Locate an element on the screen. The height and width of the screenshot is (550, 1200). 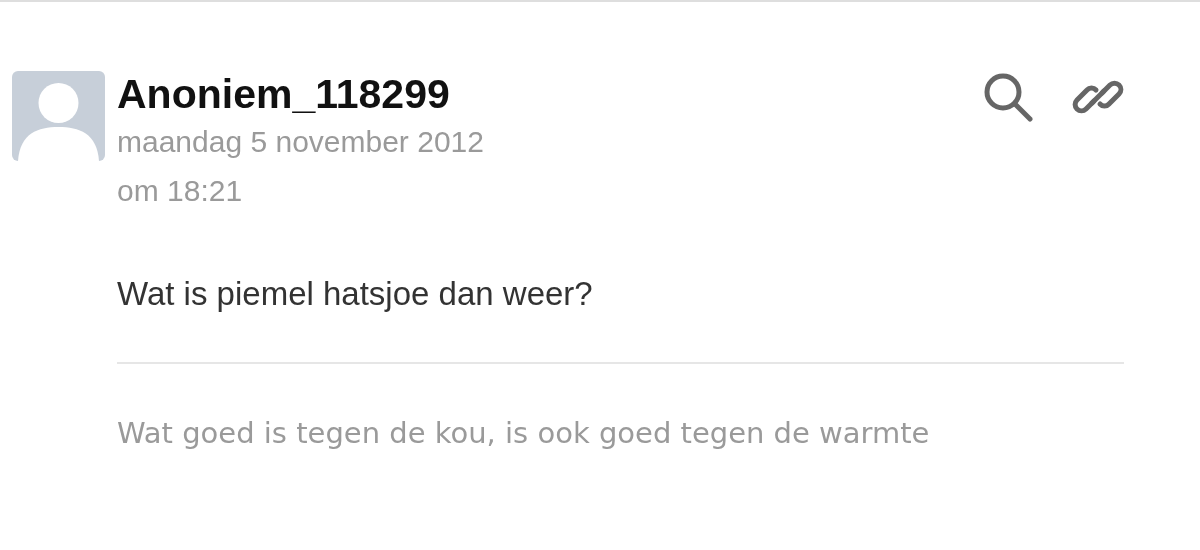
avatar-icon is located at coordinates (58, 116).